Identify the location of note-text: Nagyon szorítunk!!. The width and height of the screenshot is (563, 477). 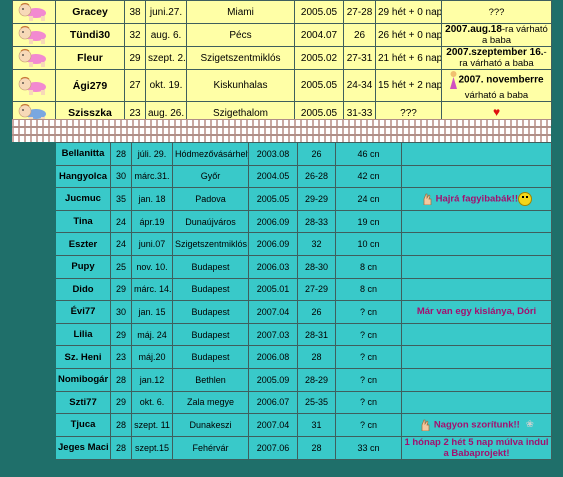
(476, 425).